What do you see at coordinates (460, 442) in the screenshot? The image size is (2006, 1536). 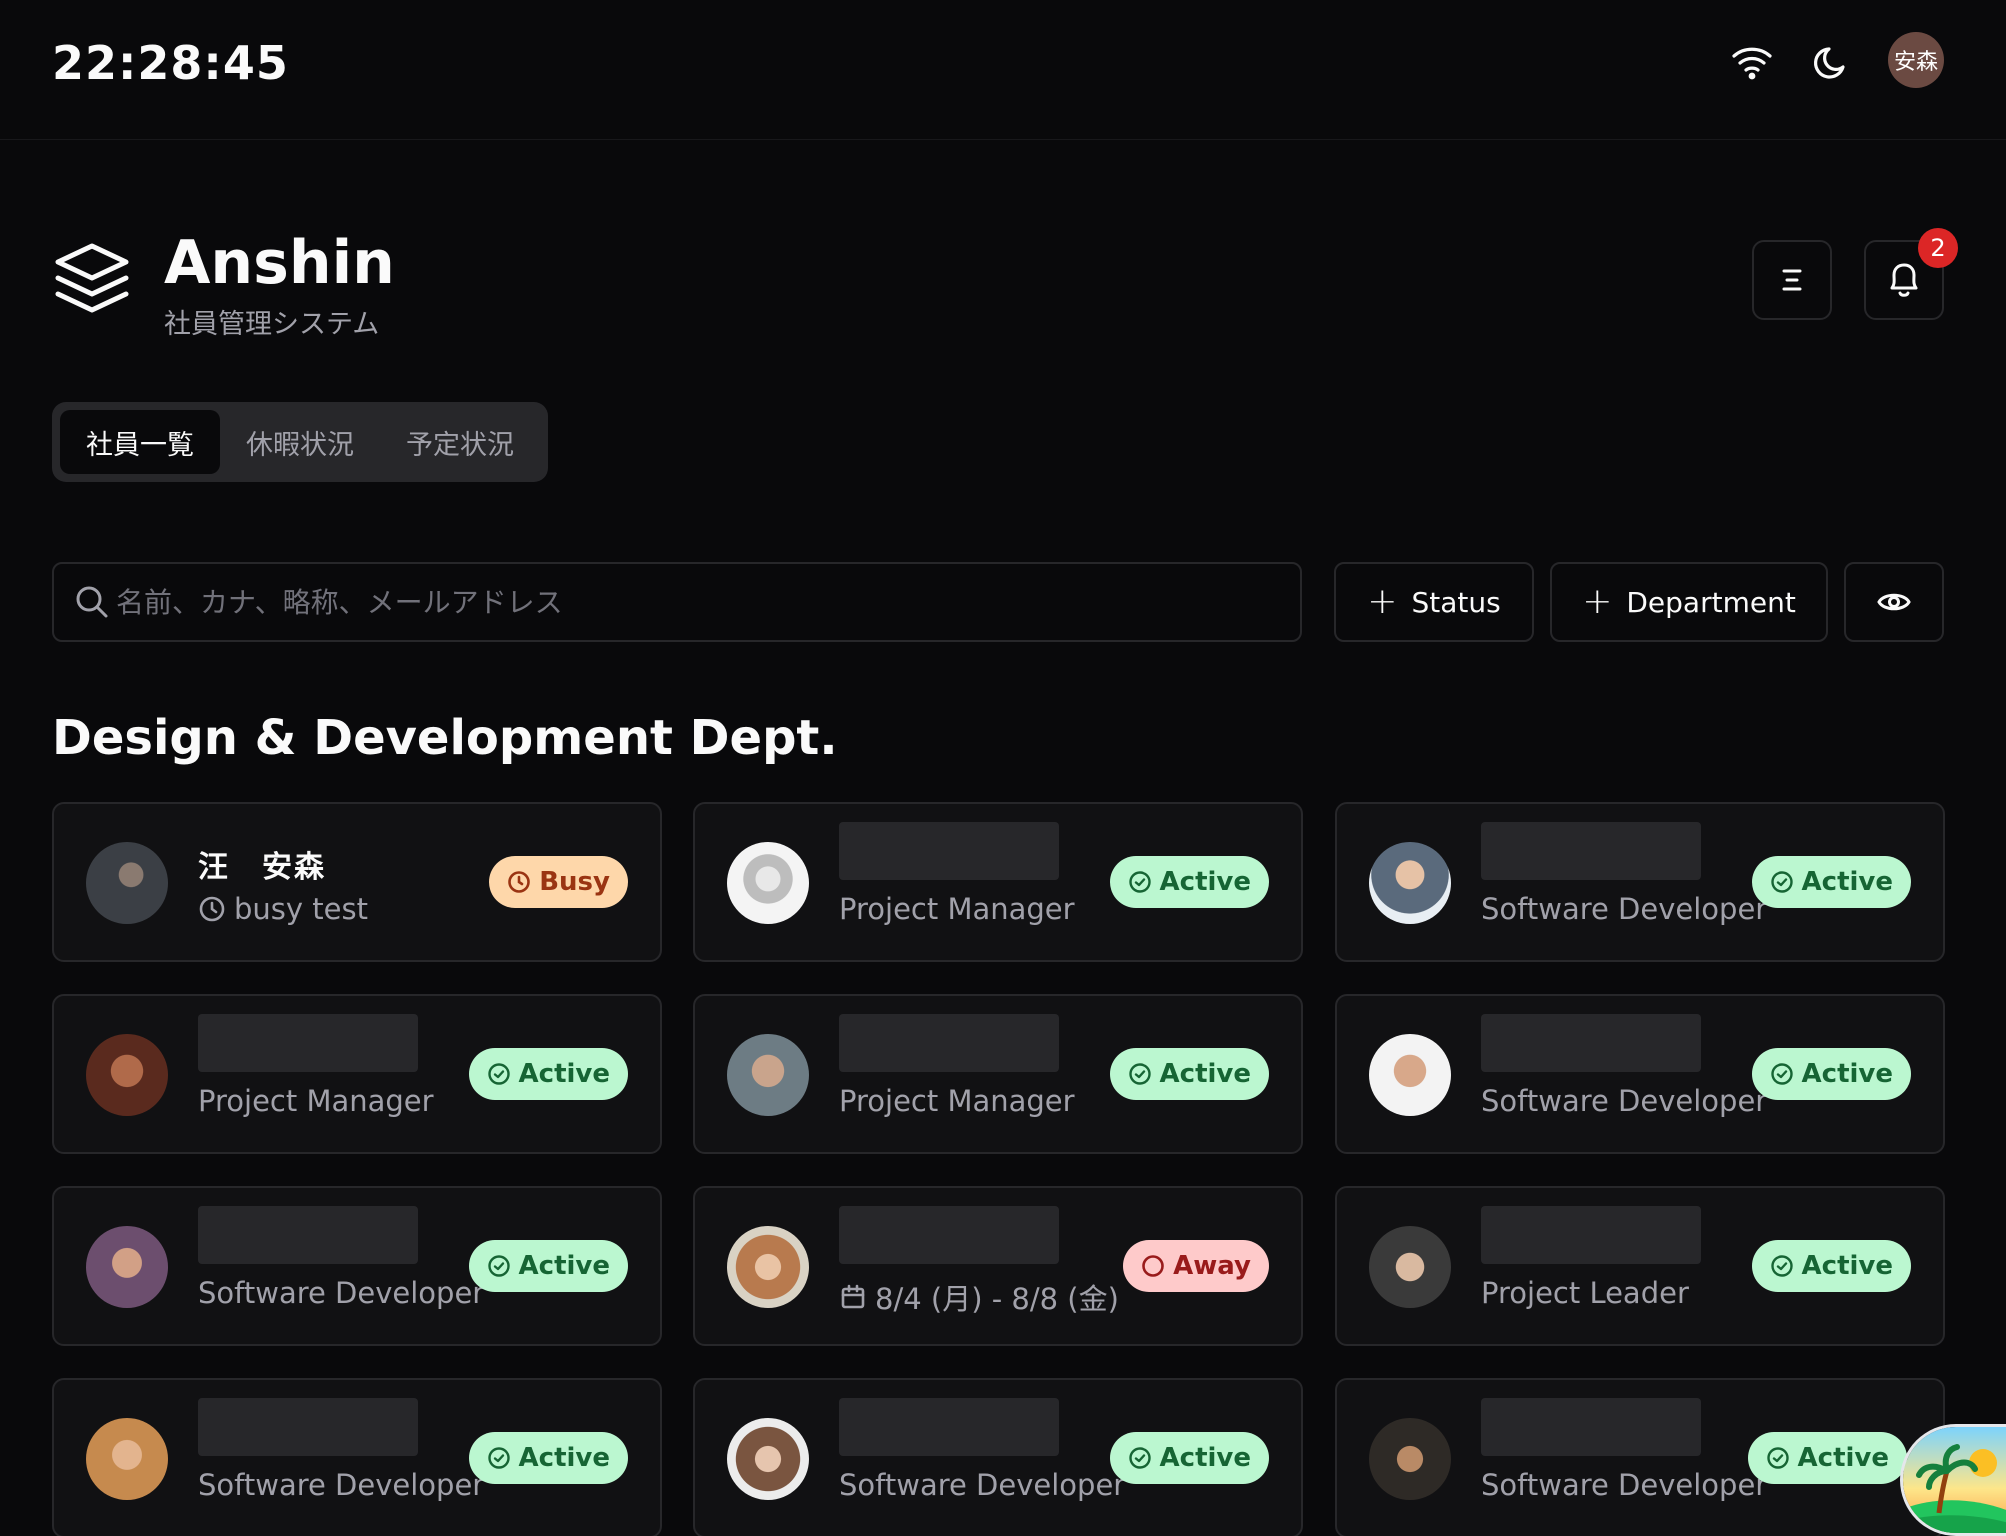 I see `tab-schedule-status: 予定状況` at bounding box center [460, 442].